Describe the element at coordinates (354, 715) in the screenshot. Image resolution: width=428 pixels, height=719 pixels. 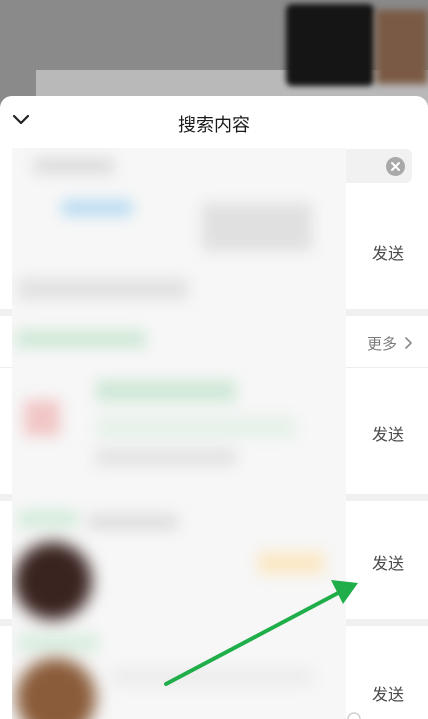
I see `partial-icon` at that location.